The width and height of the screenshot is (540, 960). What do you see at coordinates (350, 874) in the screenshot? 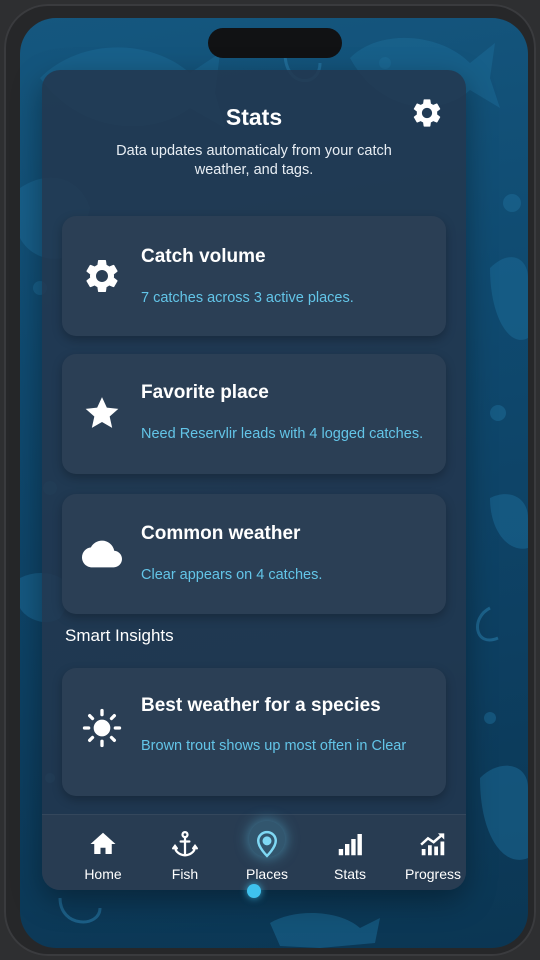
I see `tab-label: Stats` at bounding box center [350, 874].